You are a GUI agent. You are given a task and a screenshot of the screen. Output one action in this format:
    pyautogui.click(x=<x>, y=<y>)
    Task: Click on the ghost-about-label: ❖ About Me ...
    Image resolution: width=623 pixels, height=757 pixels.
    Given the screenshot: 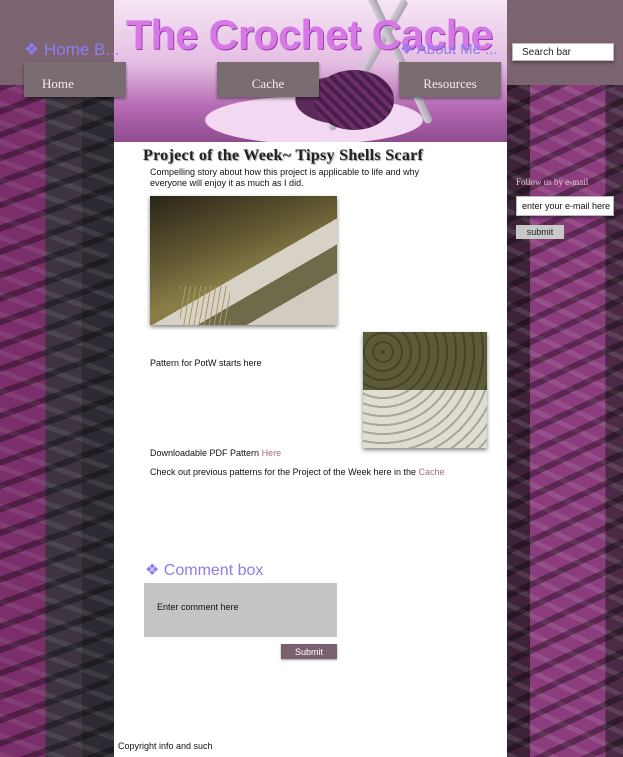 What is the action you would take?
    pyautogui.click(x=449, y=49)
    